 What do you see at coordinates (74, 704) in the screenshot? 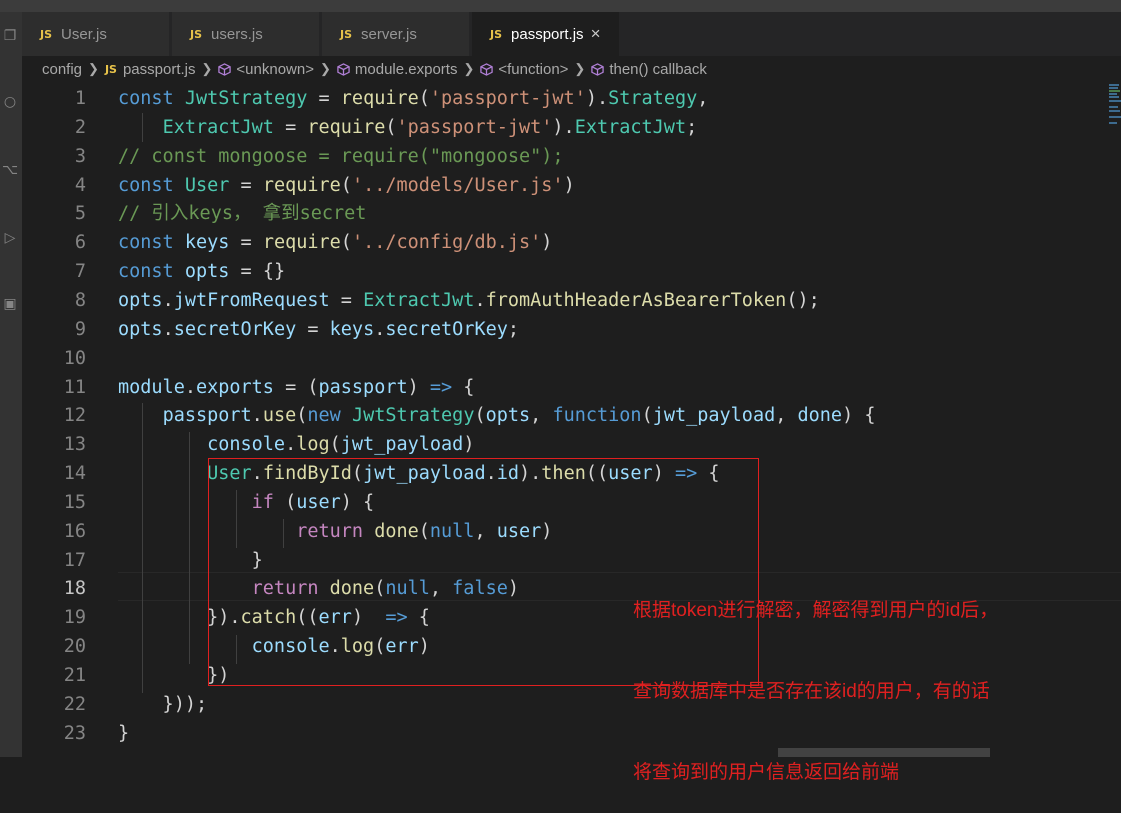
I see `line-number: 22` at bounding box center [74, 704].